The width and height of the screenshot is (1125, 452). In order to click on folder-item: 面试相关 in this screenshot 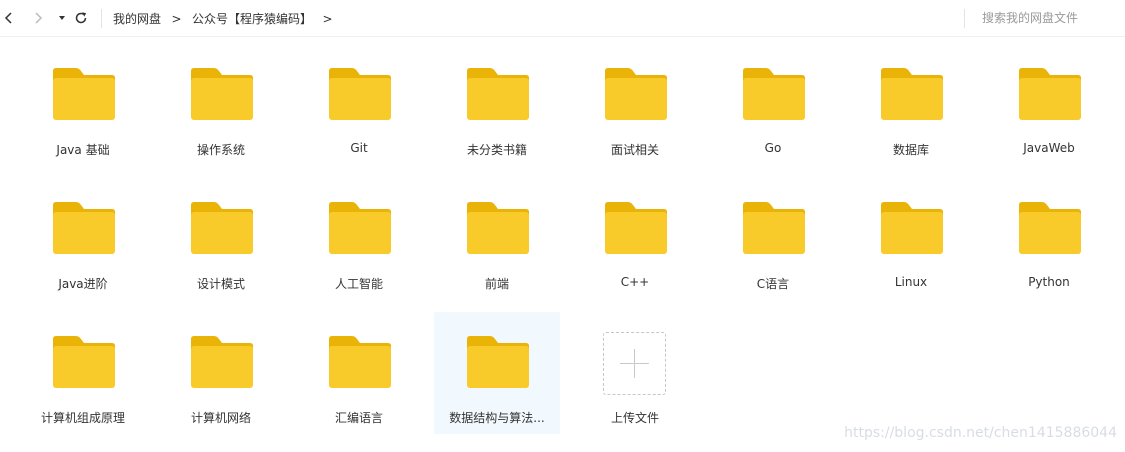, I will do `click(635, 105)`.